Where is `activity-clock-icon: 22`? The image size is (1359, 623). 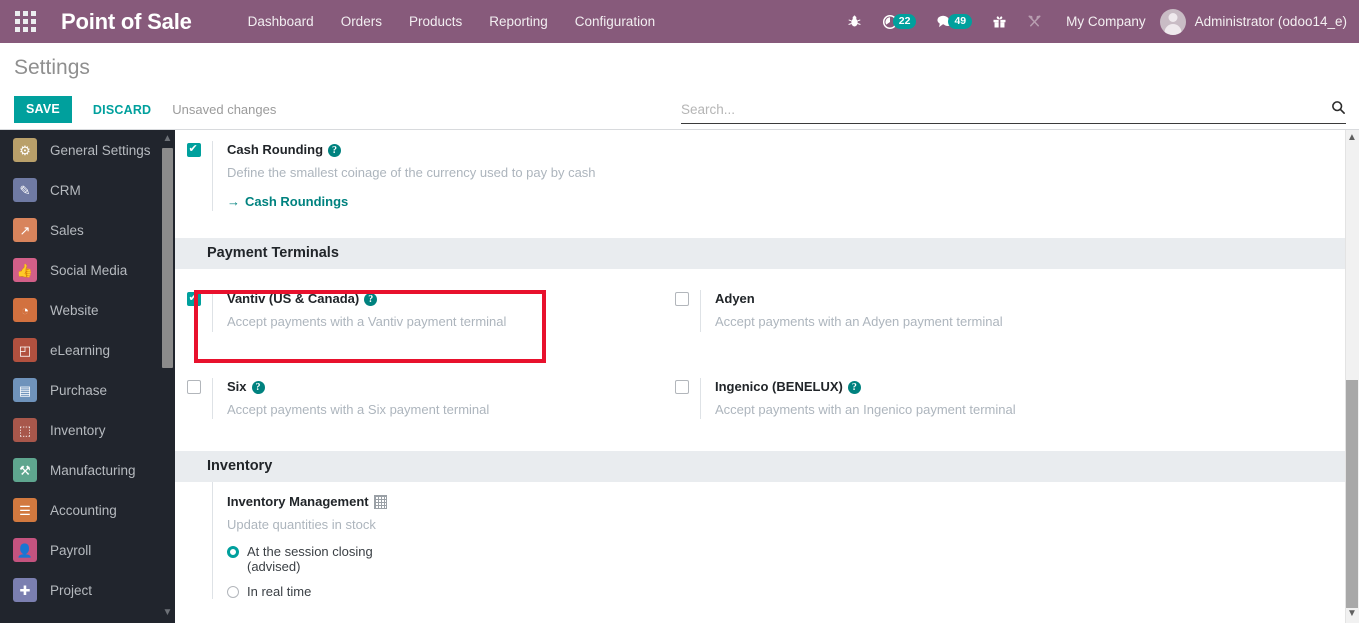
activity-clock-icon: 22 is located at coordinates (899, 21).